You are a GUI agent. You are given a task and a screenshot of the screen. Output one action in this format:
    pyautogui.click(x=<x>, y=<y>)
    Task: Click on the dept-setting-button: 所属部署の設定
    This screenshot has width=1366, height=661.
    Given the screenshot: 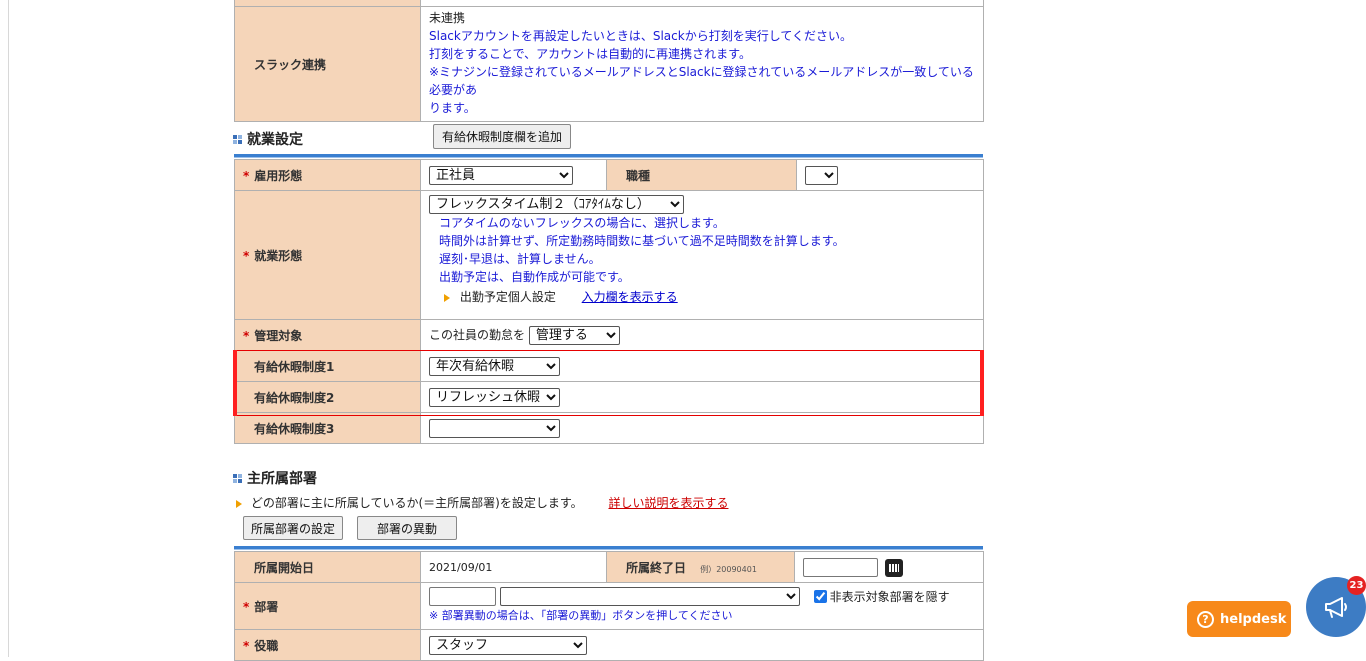 What is the action you would take?
    pyautogui.click(x=293, y=528)
    